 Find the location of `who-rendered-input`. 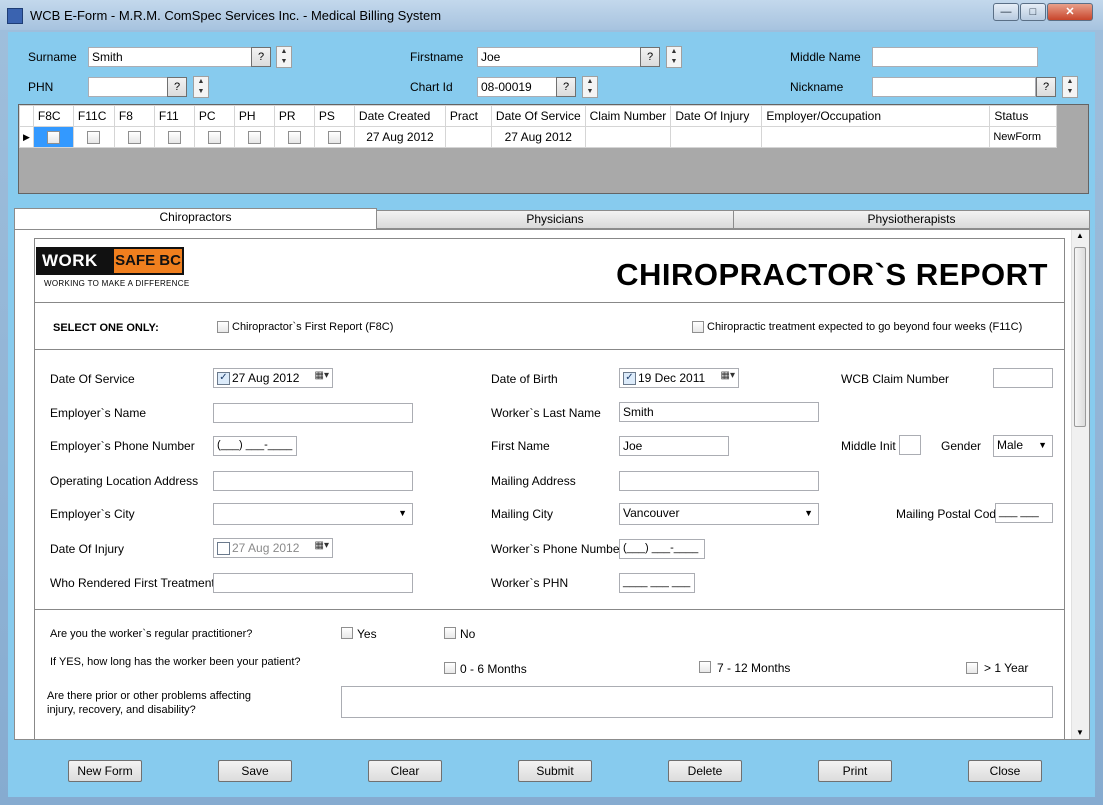

who-rendered-input is located at coordinates (313, 583).